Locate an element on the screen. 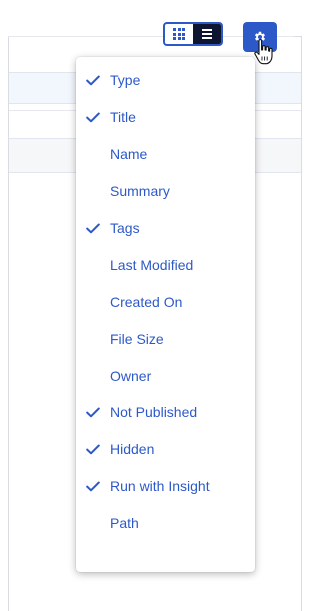 The image size is (320, 611). menu-item-label: Path is located at coordinates (124, 523).